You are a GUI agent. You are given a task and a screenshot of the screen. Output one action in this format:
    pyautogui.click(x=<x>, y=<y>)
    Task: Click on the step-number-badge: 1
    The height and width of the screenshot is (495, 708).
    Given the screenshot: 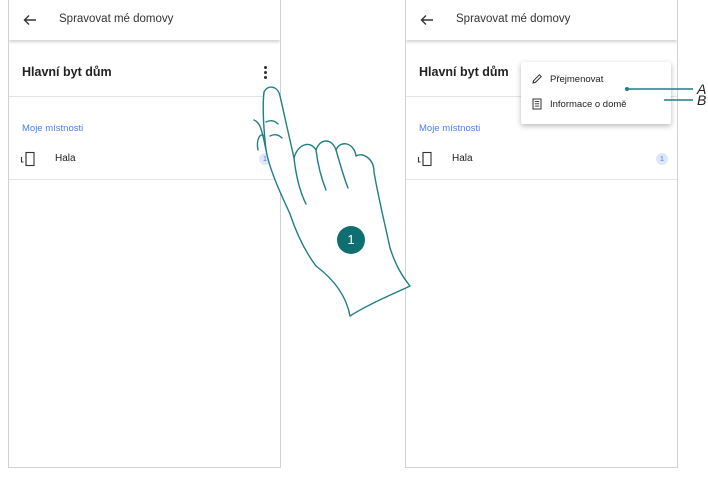 What is the action you would take?
    pyautogui.click(x=351, y=240)
    